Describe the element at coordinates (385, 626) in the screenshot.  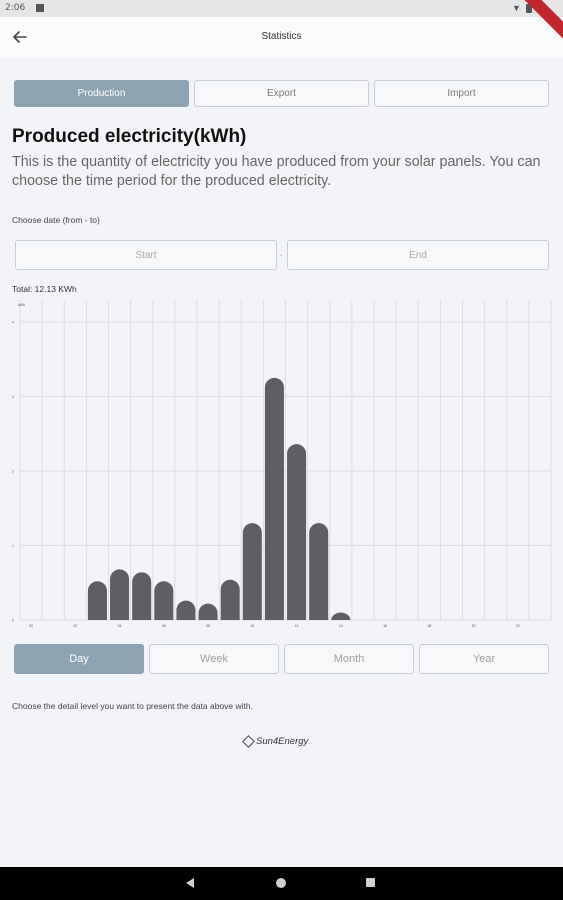
I see `chart-x-tick-label: 16` at that location.